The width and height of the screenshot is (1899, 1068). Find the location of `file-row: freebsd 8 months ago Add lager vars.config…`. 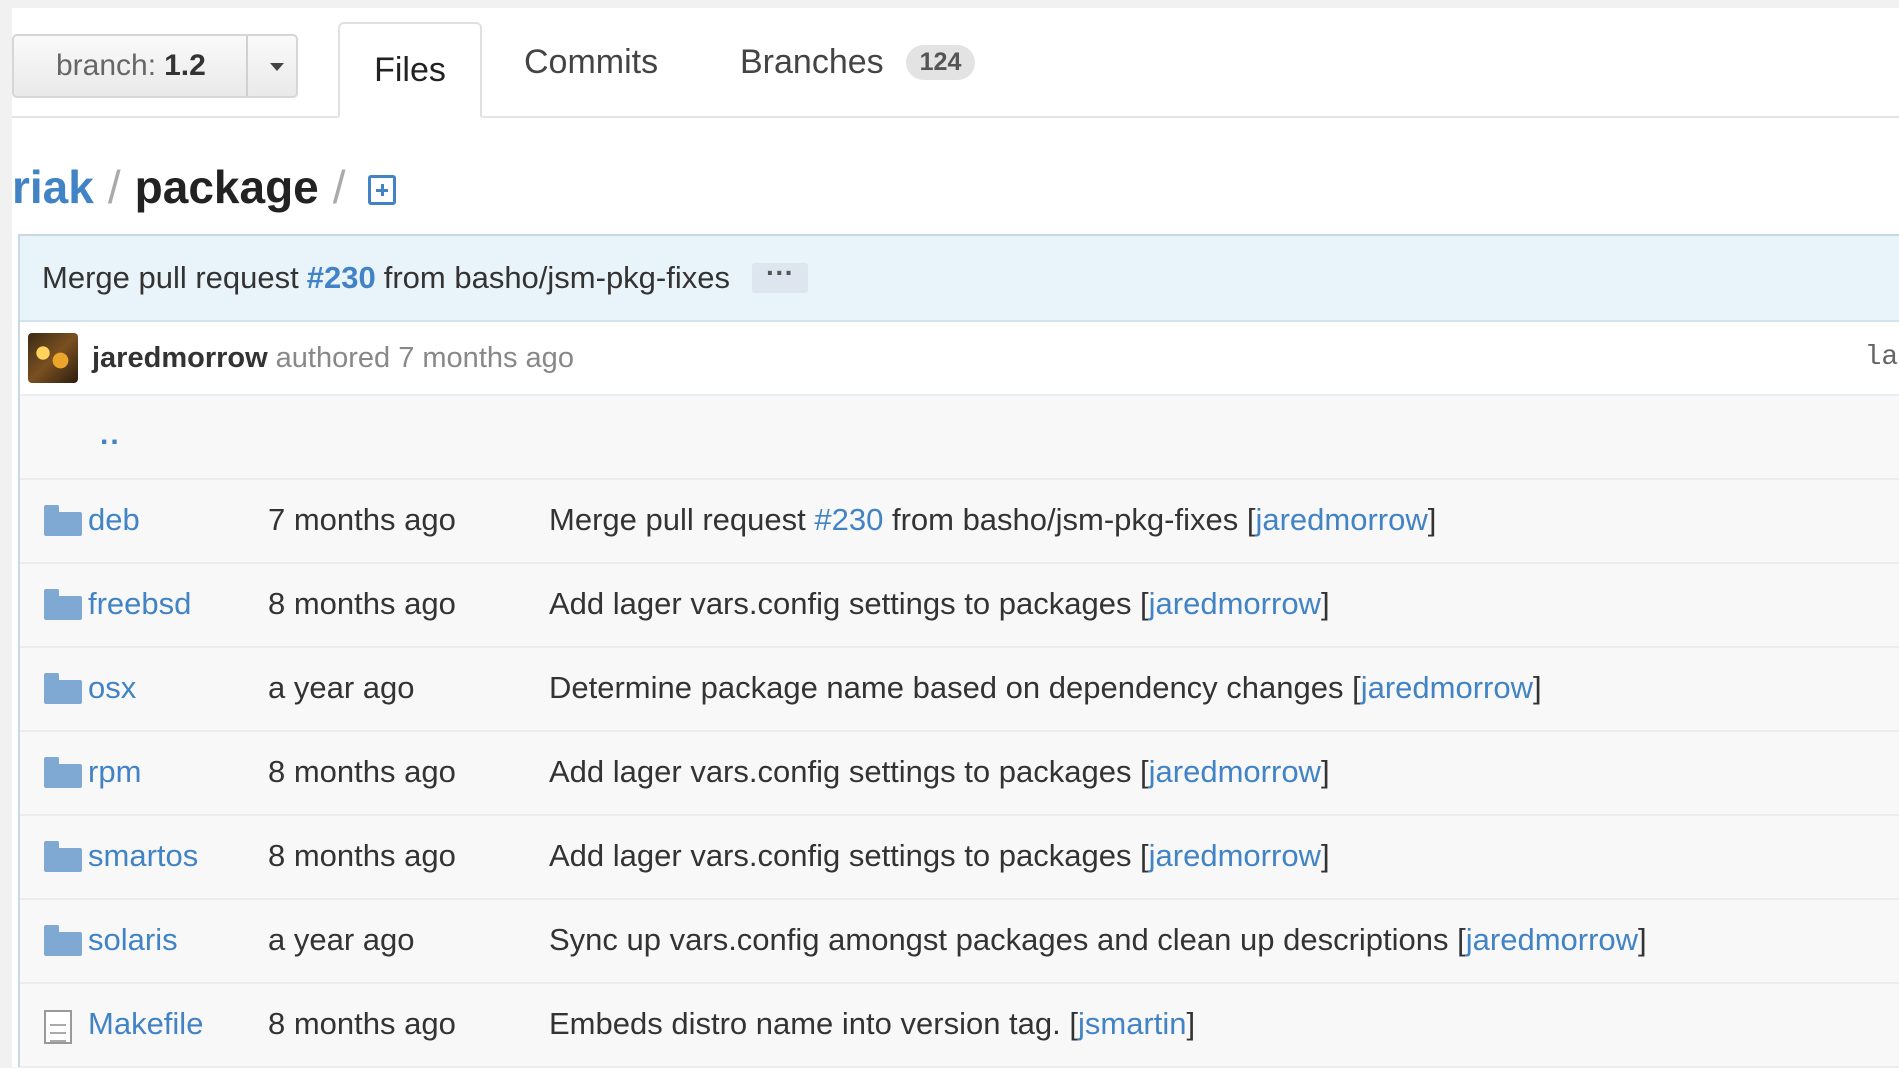

file-row: freebsd 8 months ago Add lager vars.config… is located at coordinates (959, 606).